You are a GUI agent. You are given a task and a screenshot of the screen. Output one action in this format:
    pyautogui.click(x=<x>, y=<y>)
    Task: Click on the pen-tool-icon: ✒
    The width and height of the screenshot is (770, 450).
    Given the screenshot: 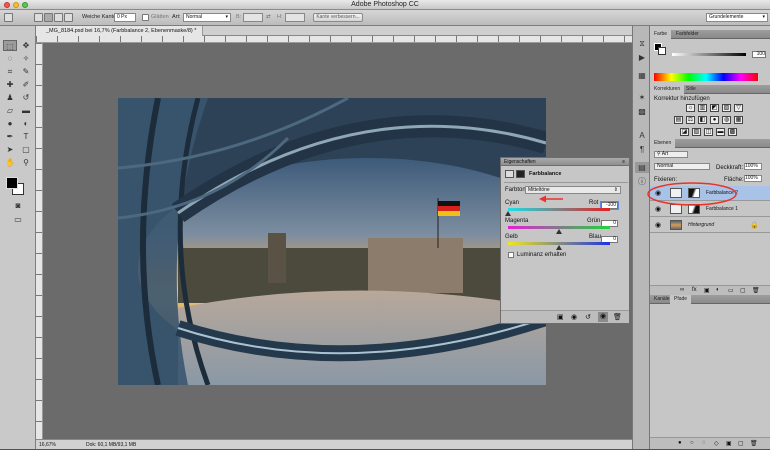 What is the action you would take?
    pyautogui.click(x=10, y=136)
    